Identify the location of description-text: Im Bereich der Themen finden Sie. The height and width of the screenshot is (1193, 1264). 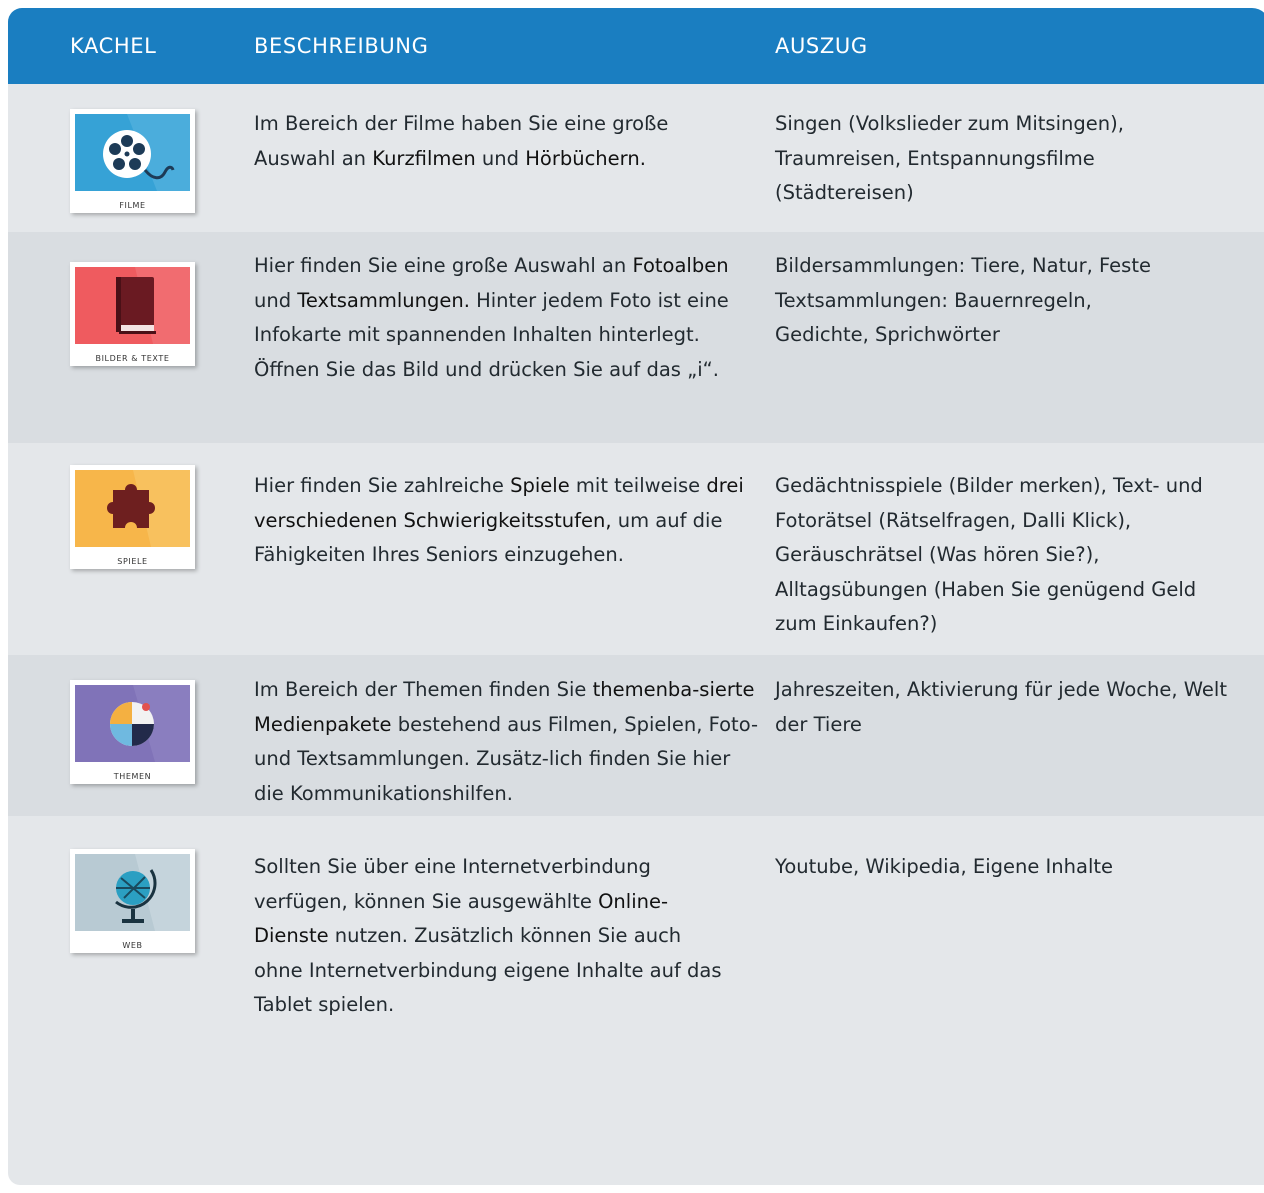
(423, 689).